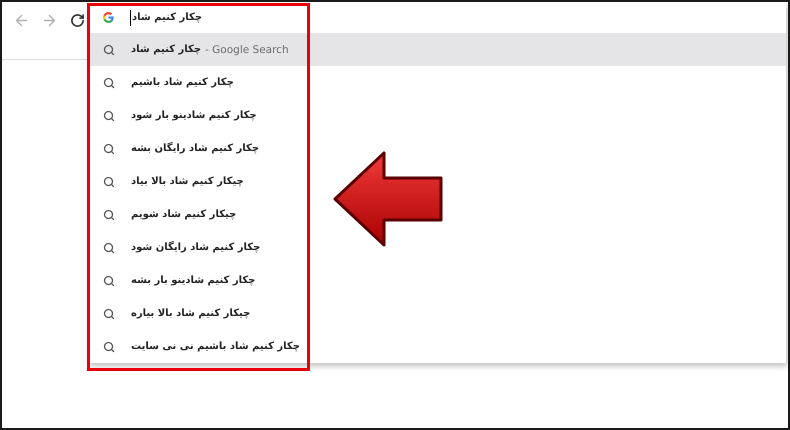 The height and width of the screenshot is (430, 790). I want to click on suggestion-item: چکار کنیم شاد رایگان شود, so click(181, 248).